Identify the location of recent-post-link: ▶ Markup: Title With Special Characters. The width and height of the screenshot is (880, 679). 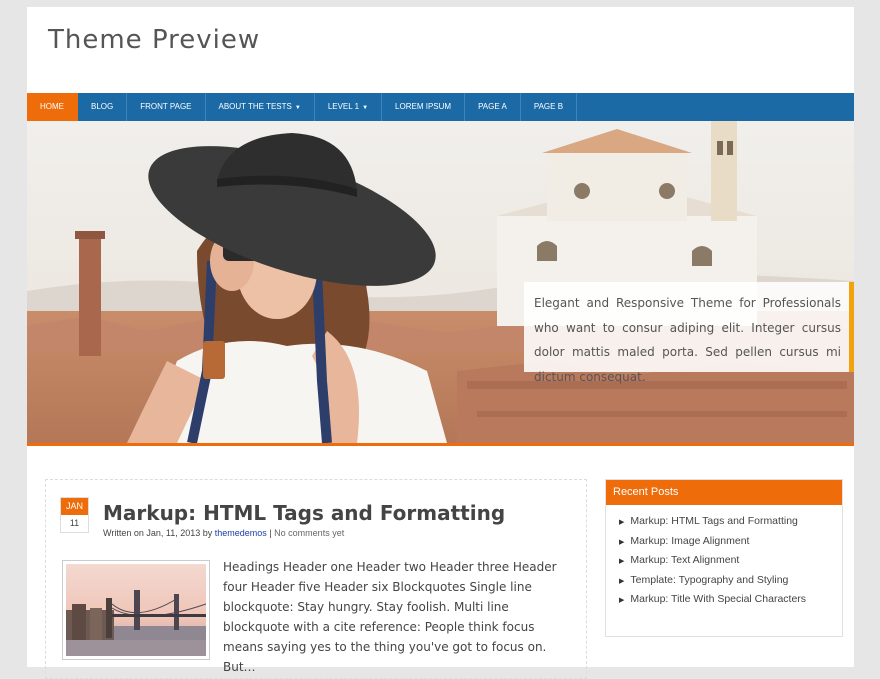
(730, 600).